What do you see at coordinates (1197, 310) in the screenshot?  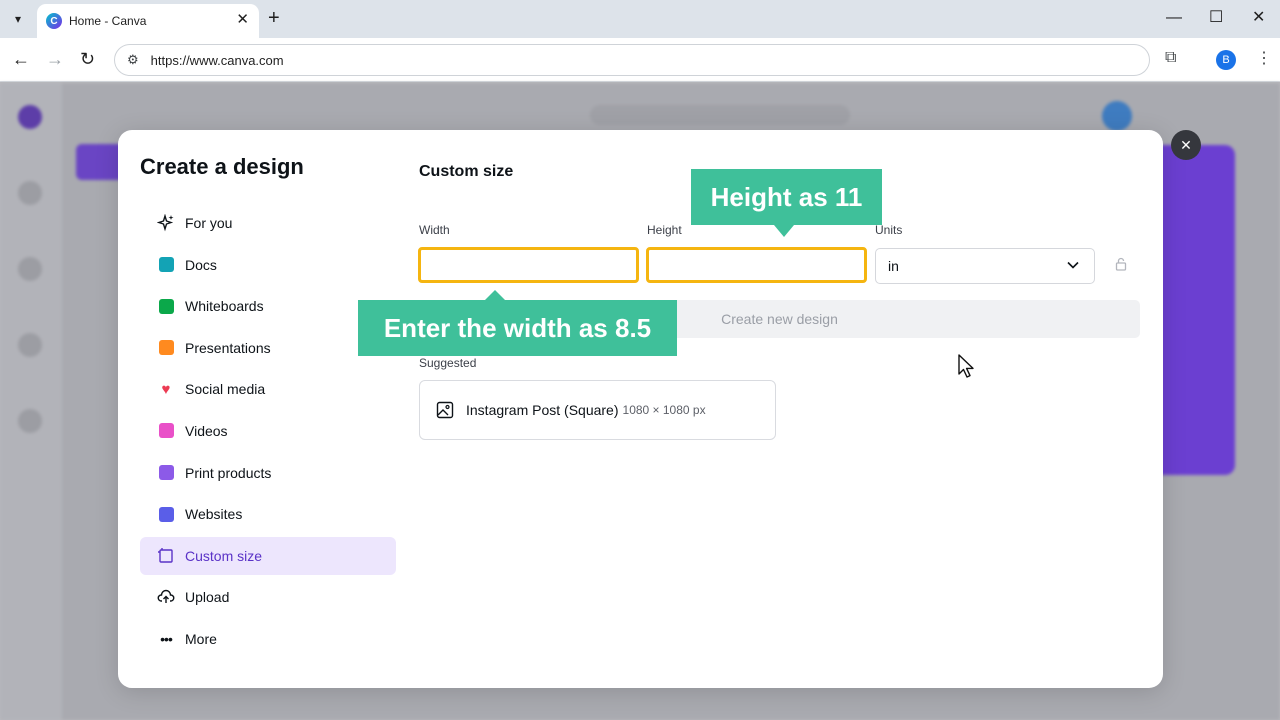 I see `background-banner` at bounding box center [1197, 310].